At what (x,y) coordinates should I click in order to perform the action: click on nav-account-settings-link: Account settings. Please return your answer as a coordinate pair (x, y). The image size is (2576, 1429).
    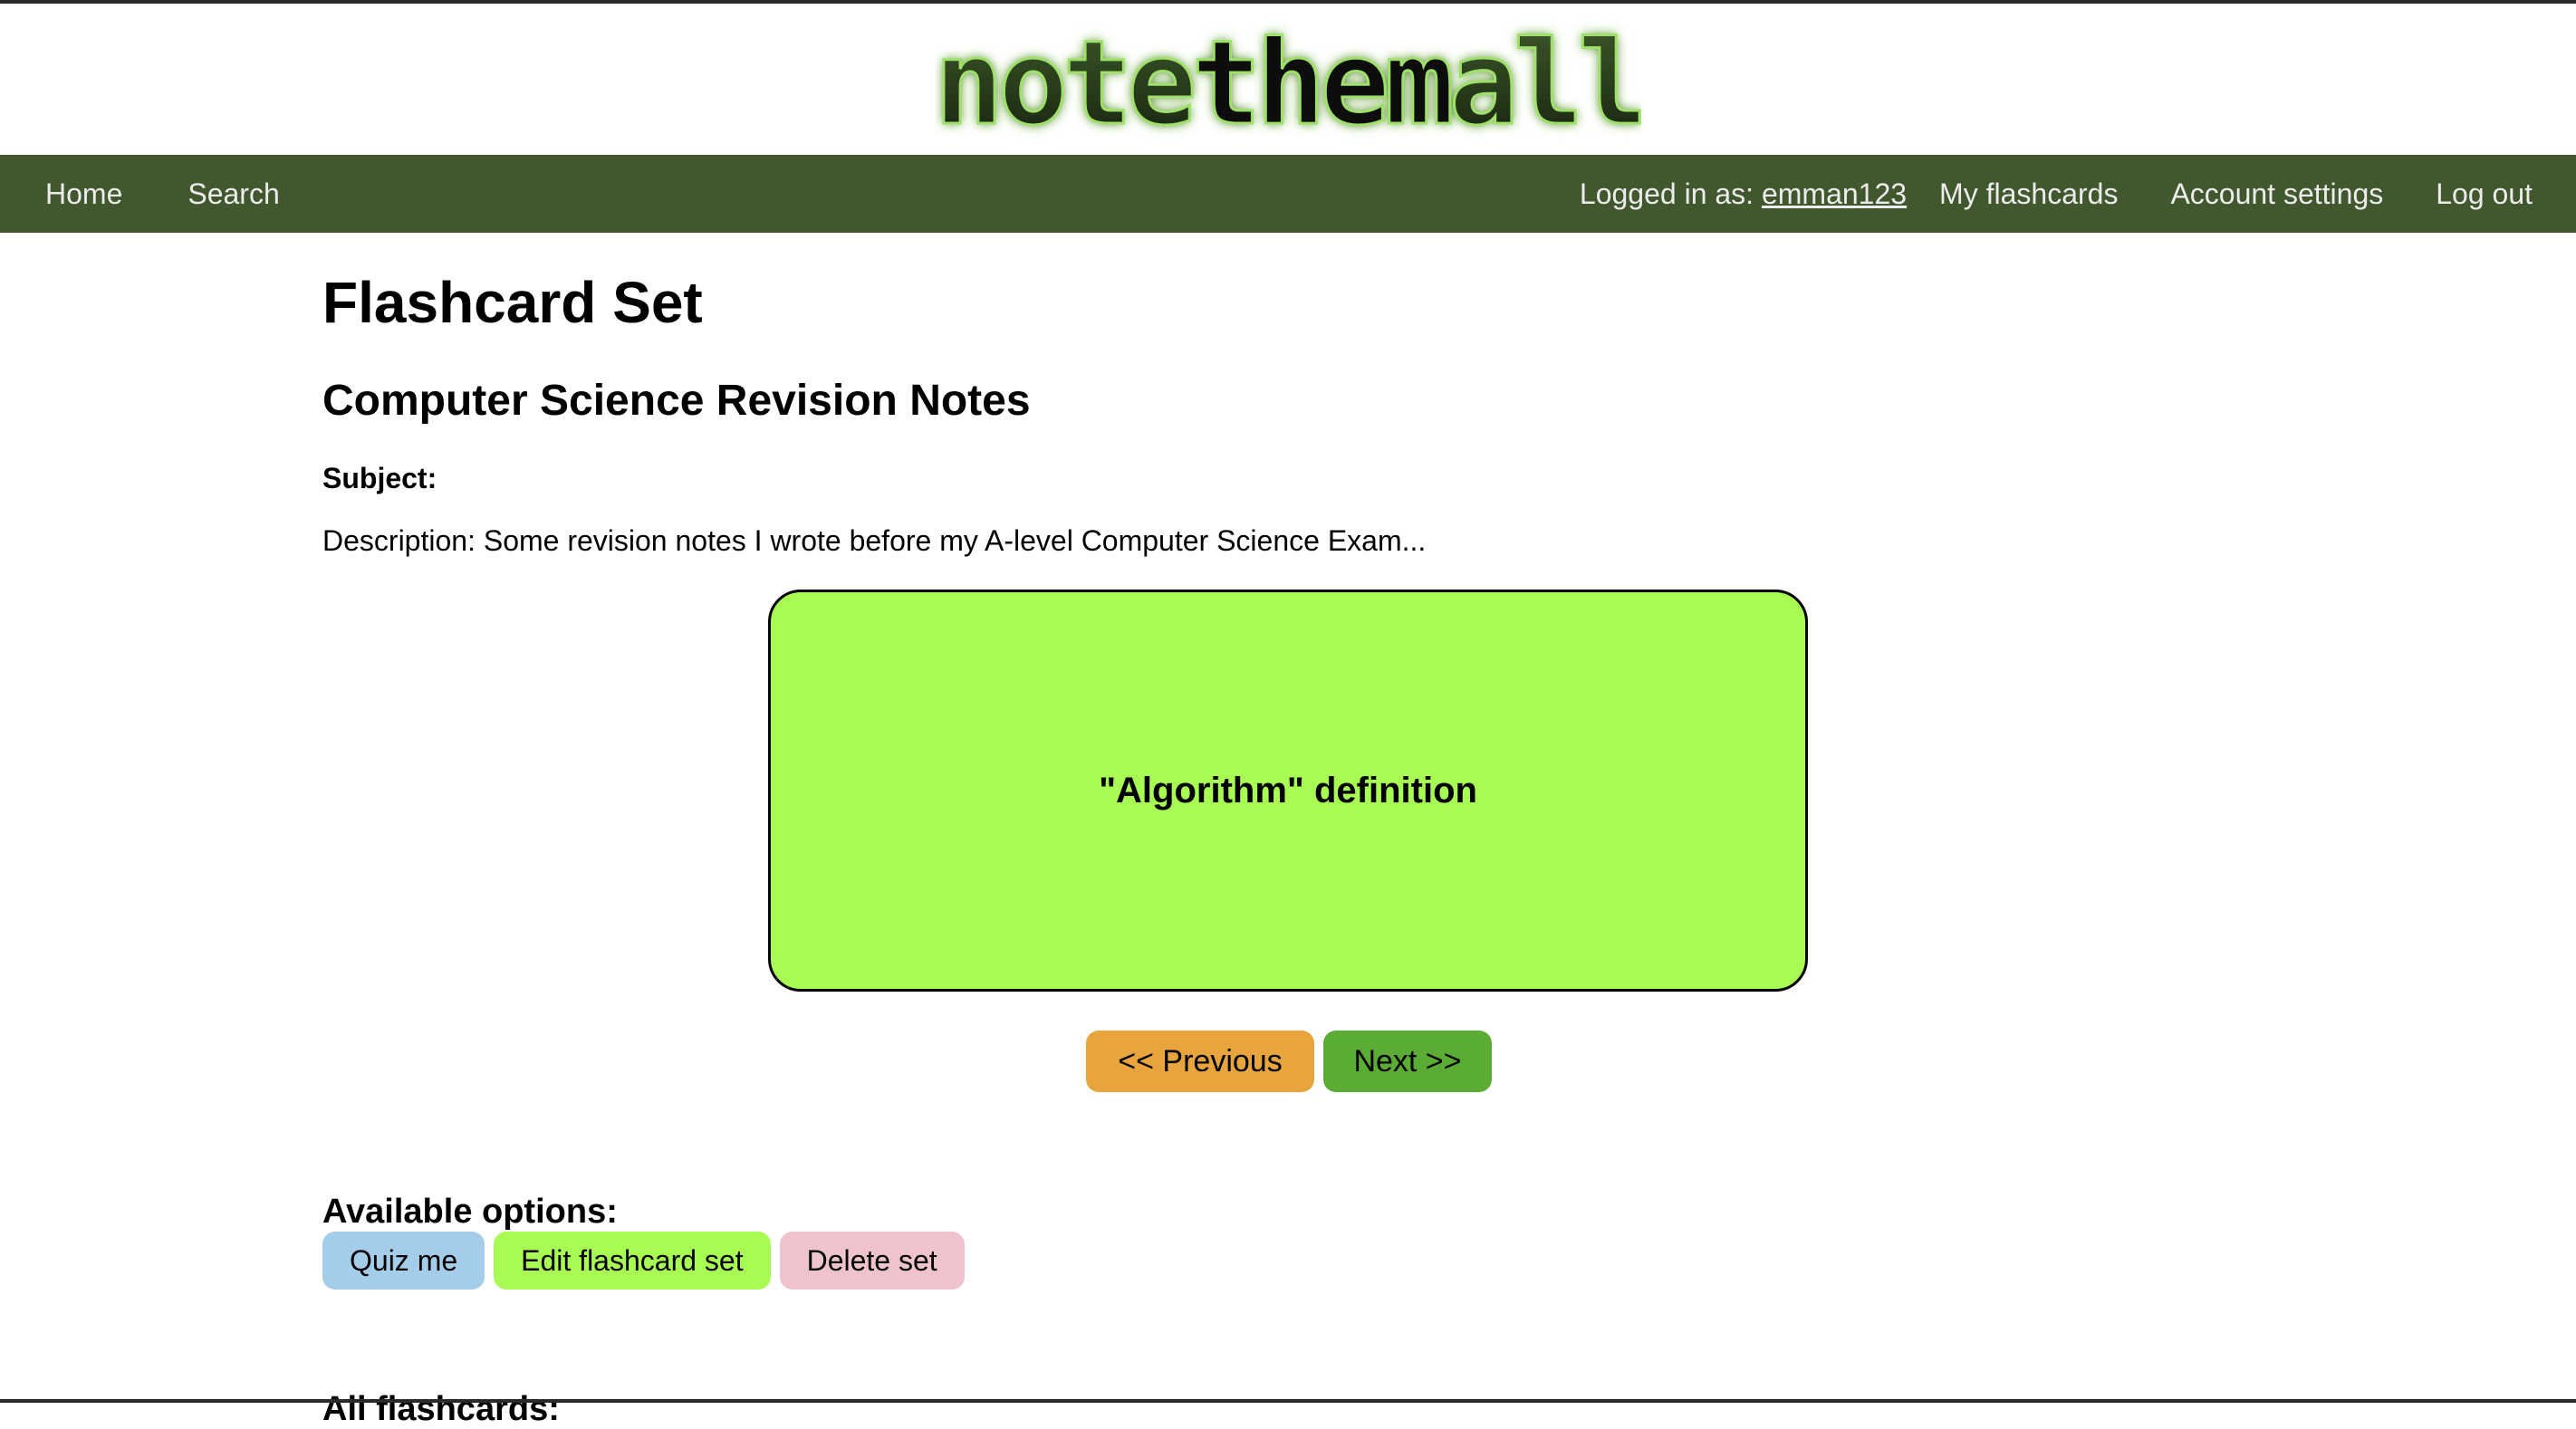
    Looking at the image, I should click on (2276, 194).